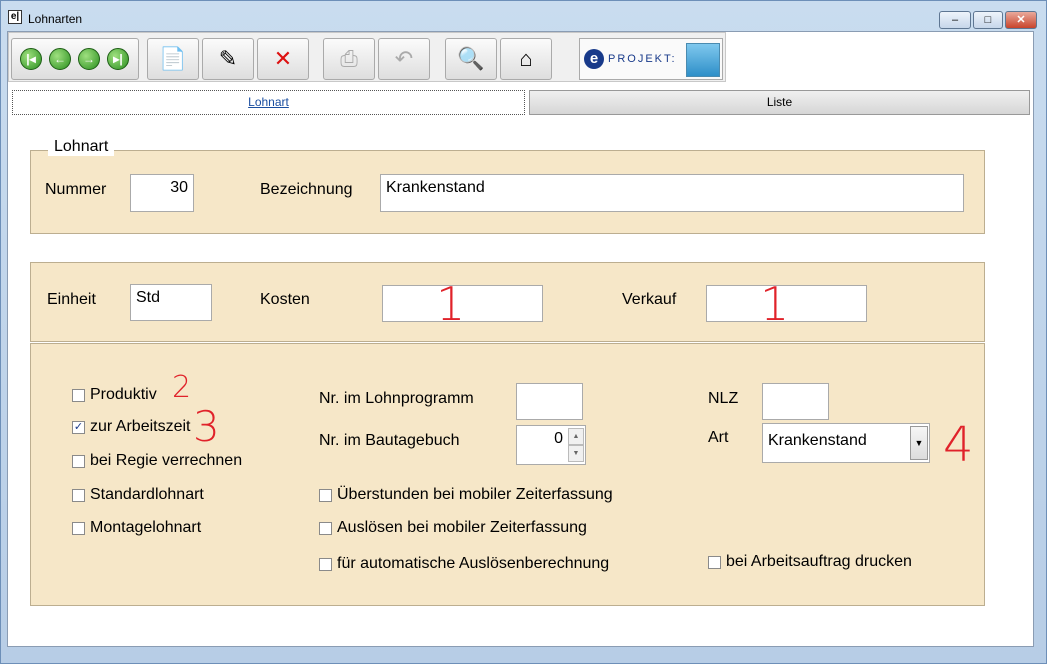 The image size is (1047, 664). I want to click on eprojekt-logo: e PROJEKT:, so click(651, 59).